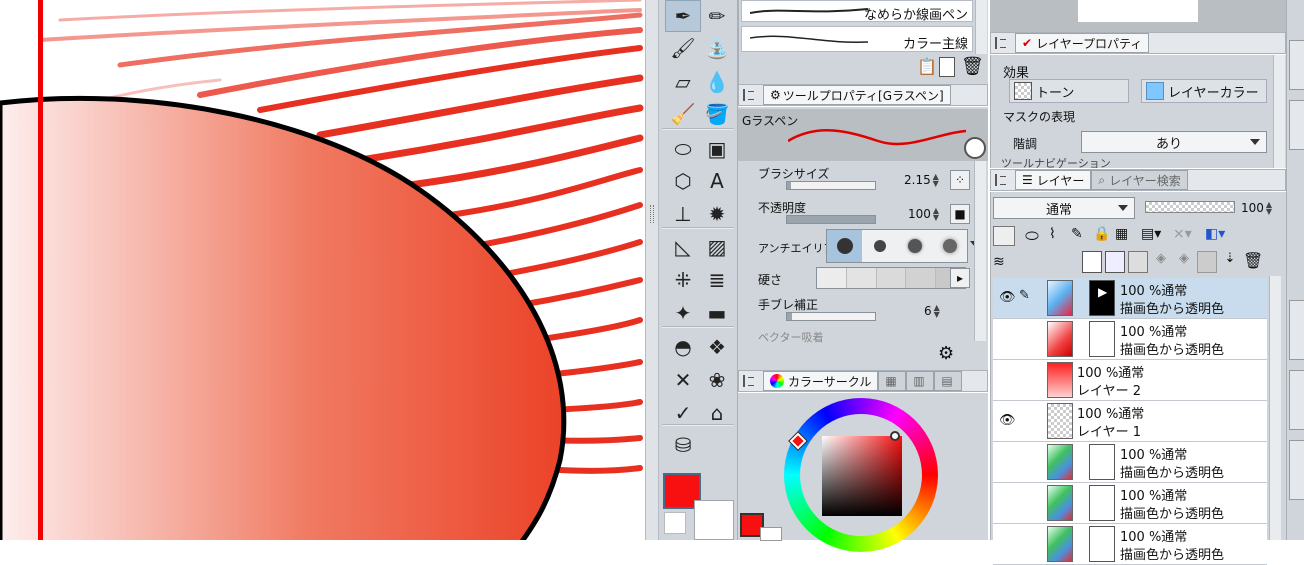  What do you see at coordinates (1032, 236) in the screenshot?
I see `reference-layer-icon: ⬭` at bounding box center [1032, 236].